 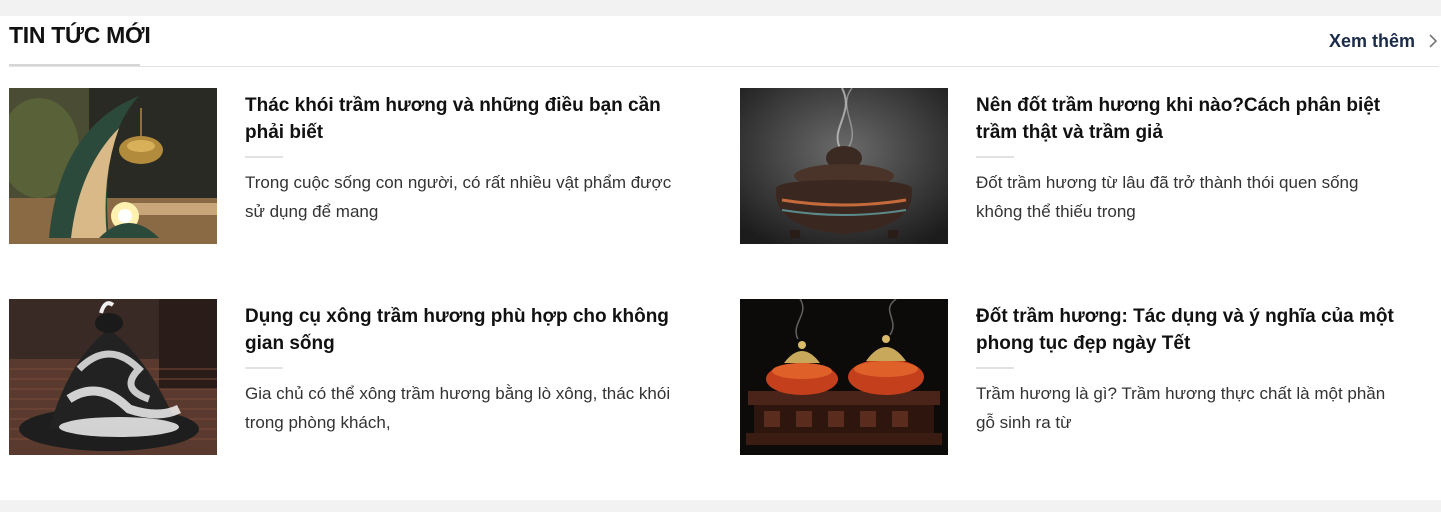 I want to click on see-more-link: Xem thêm, so click(x=1384, y=41).